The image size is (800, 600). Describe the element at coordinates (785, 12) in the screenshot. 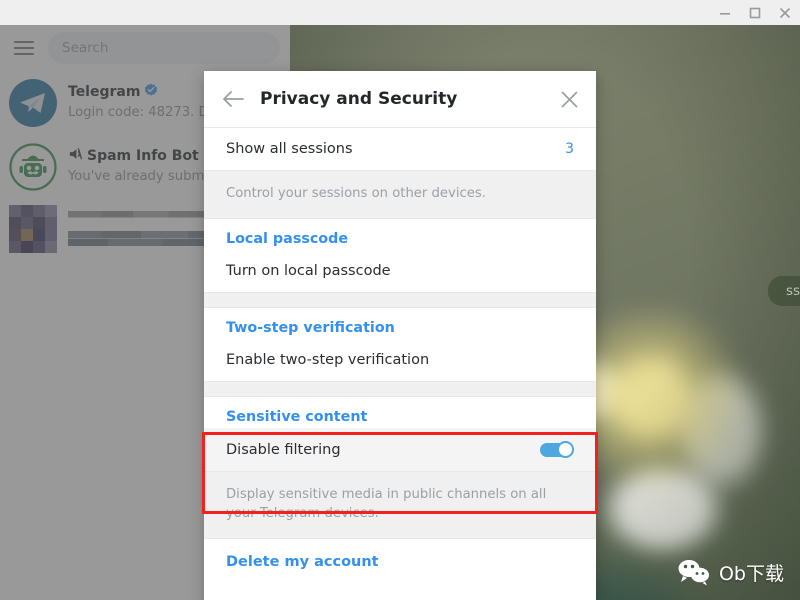

I see `close-button` at that location.